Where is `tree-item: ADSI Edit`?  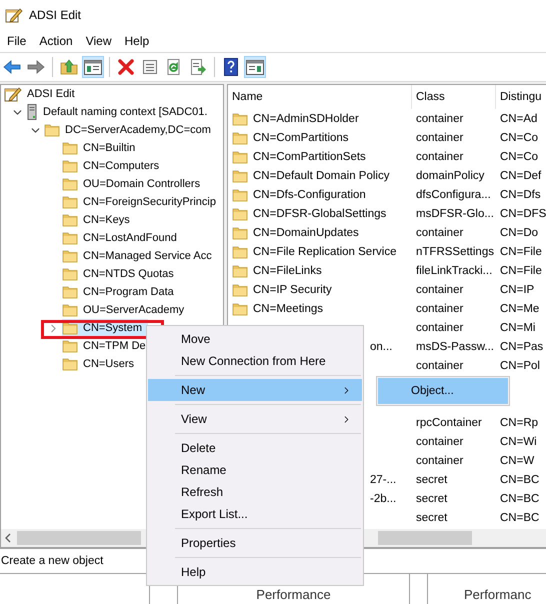 tree-item: ADSI Edit is located at coordinates (42, 94).